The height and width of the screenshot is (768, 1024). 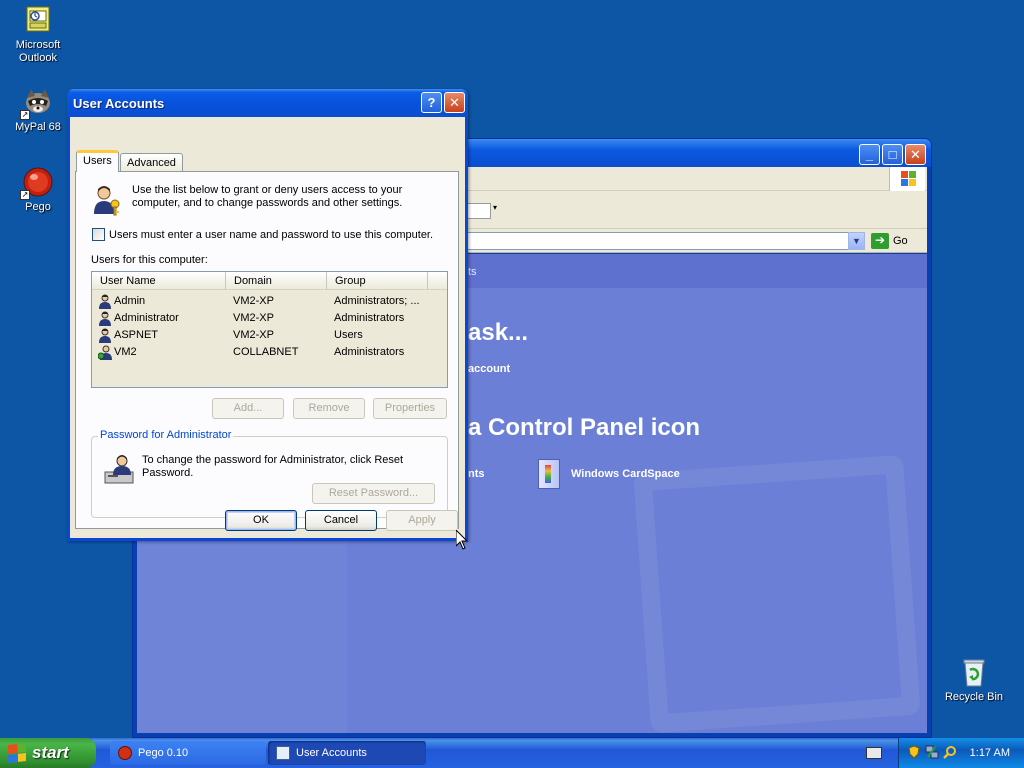 What do you see at coordinates (38, 207) in the screenshot?
I see `desktop-icon-label: Pego` at bounding box center [38, 207].